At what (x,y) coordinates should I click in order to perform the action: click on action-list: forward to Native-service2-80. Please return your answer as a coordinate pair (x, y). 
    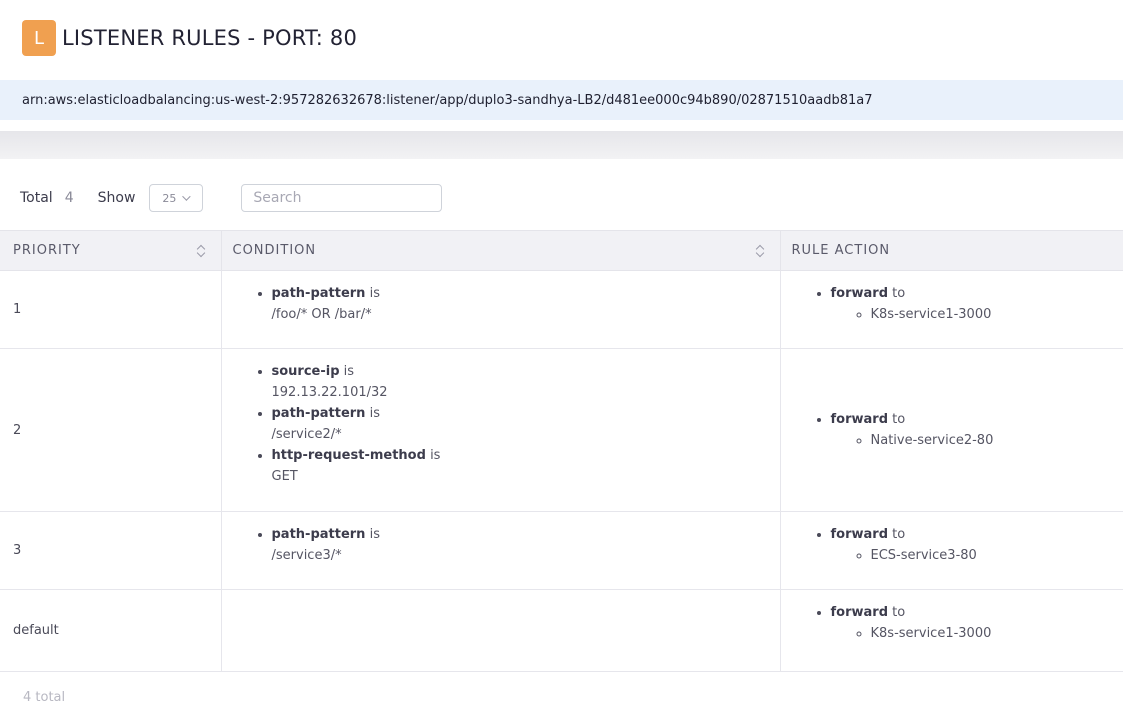
    Looking at the image, I should click on (952, 430).